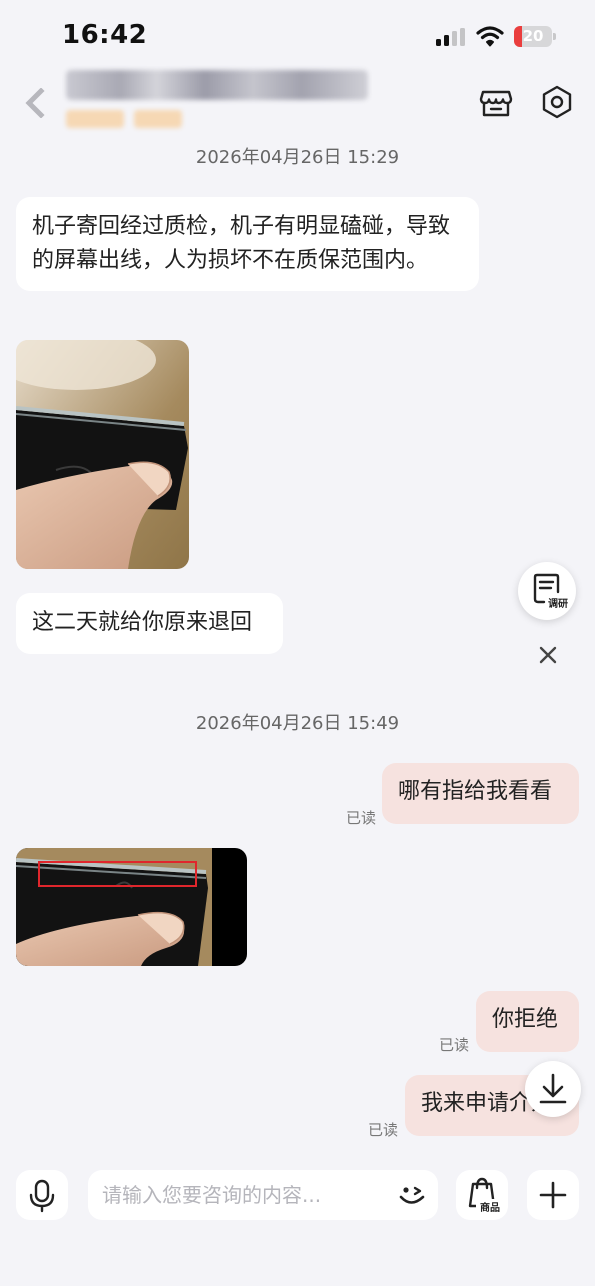 The width and height of the screenshot is (595, 1286). I want to click on battery-level-text: 20, so click(533, 36).